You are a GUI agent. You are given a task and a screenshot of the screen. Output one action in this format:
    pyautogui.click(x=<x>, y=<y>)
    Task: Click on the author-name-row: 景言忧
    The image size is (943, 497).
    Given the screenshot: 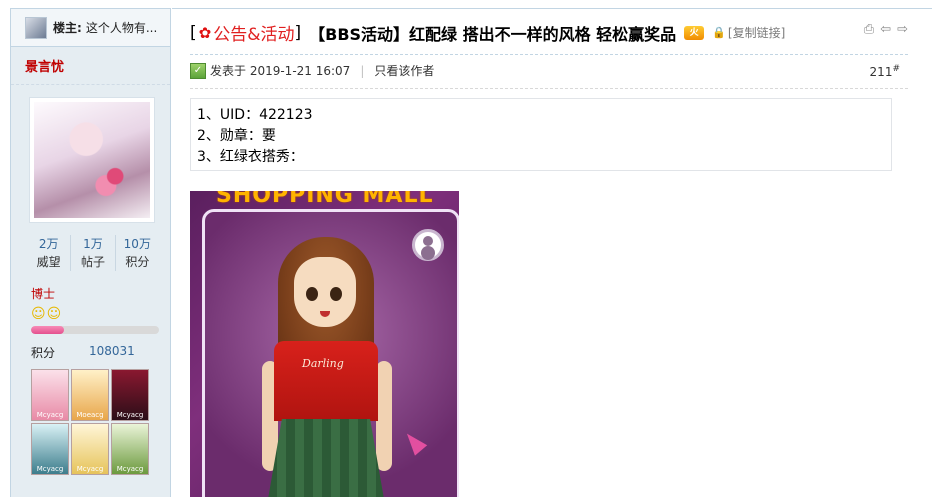 What is the action you would take?
    pyautogui.click(x=90, y=66)
    